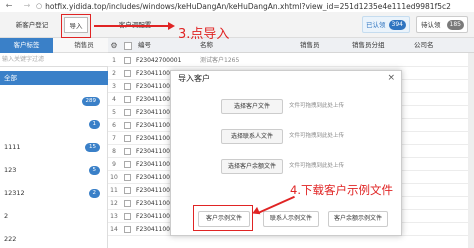 The height and width of the screenshot is (248, 474). What do you see at coordinates (32, 25) in the screenshot?
I see `new-customer-button: 新客户登记` at bounding box center [32, 25].